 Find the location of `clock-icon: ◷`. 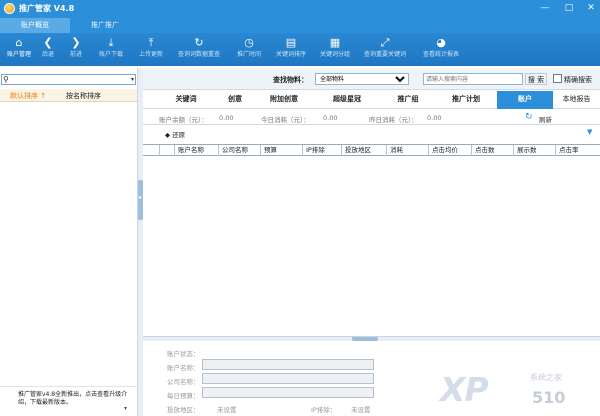

clock-icon: ◷ is located at coordinates (249, 42).